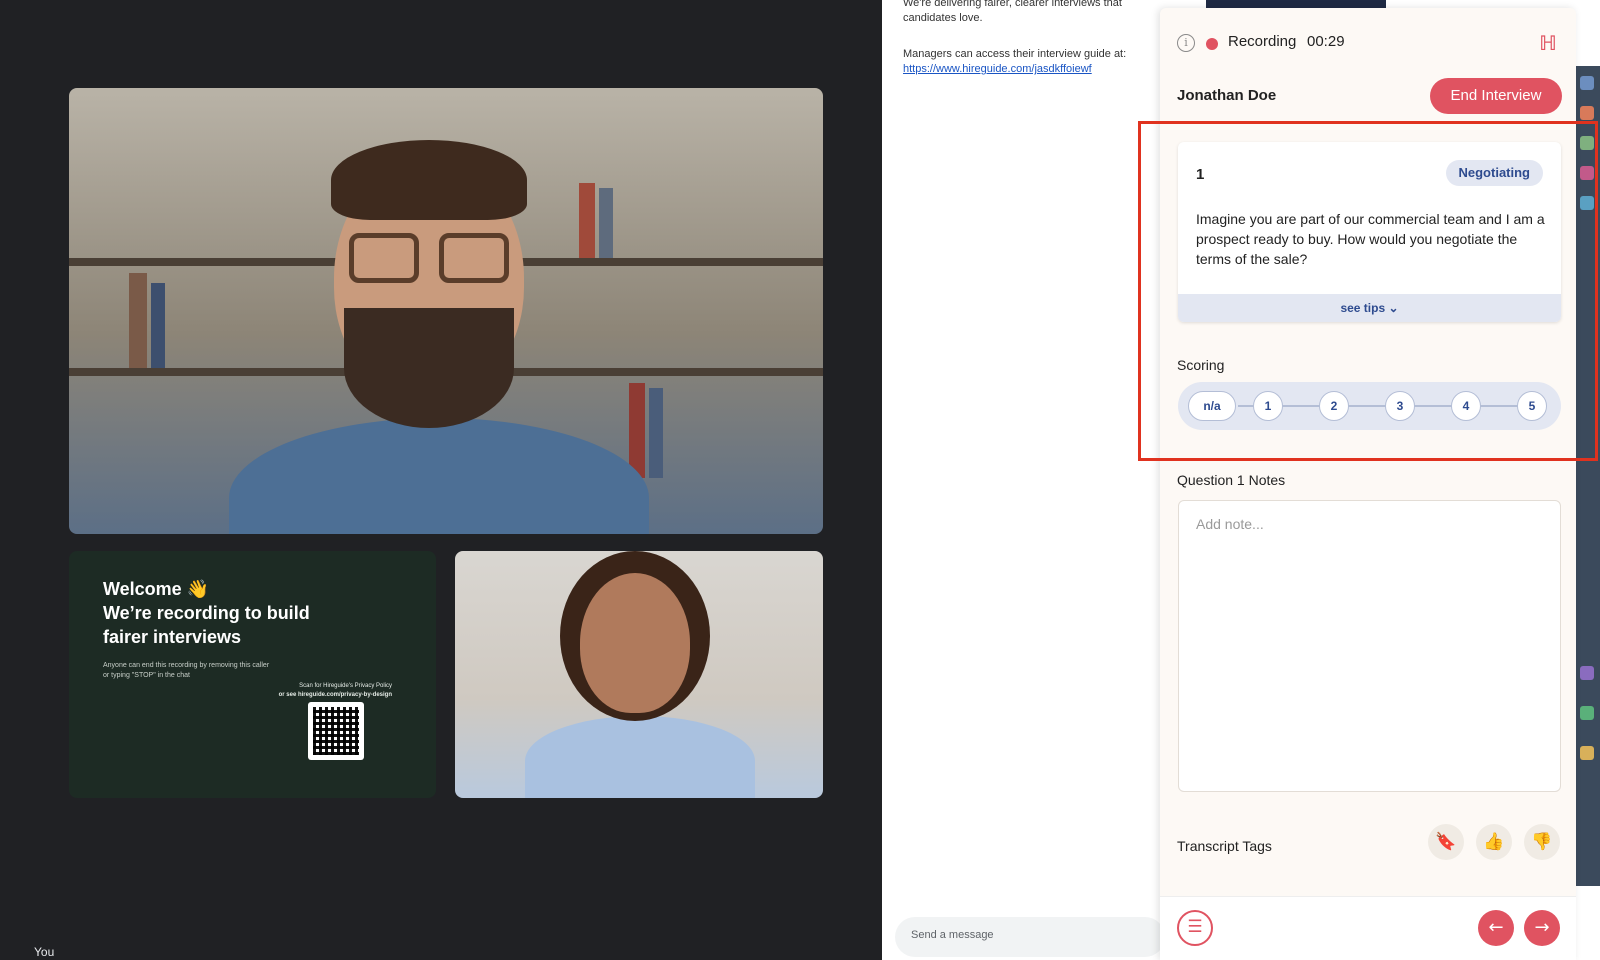  What do you see at coordinates (335, 695) in the screenshot?
I see `scan-url-text: or see hireguide.com/privacy-by-design` at bounding box center [335, 695].